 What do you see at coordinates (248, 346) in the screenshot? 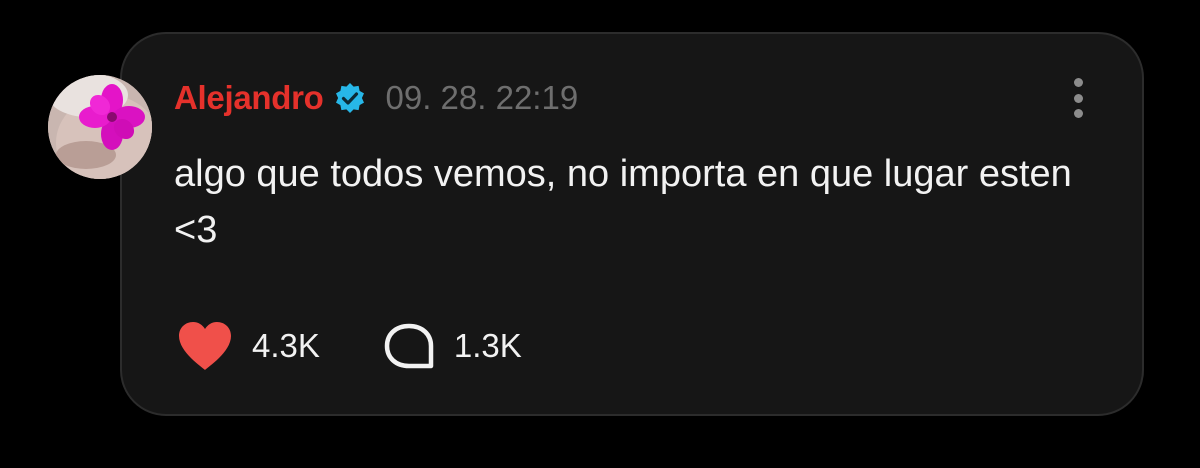
I see `like-button: 4.3K` at bounding box center [248, 346].